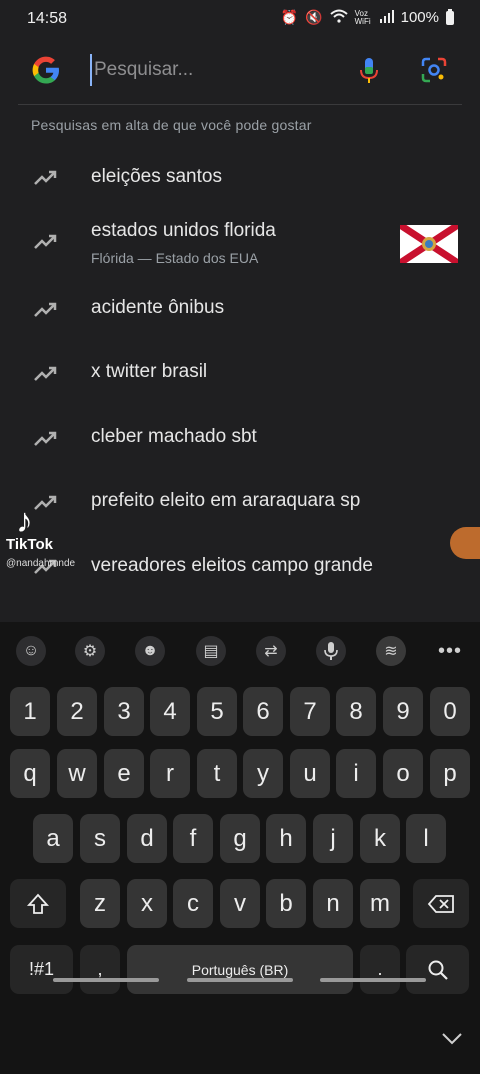 Image resolution: width=480 pixels, height=1074 pixels. Describe the element at coordinates (124, 773) in the screenshot. I see `key-e: e` at that location.